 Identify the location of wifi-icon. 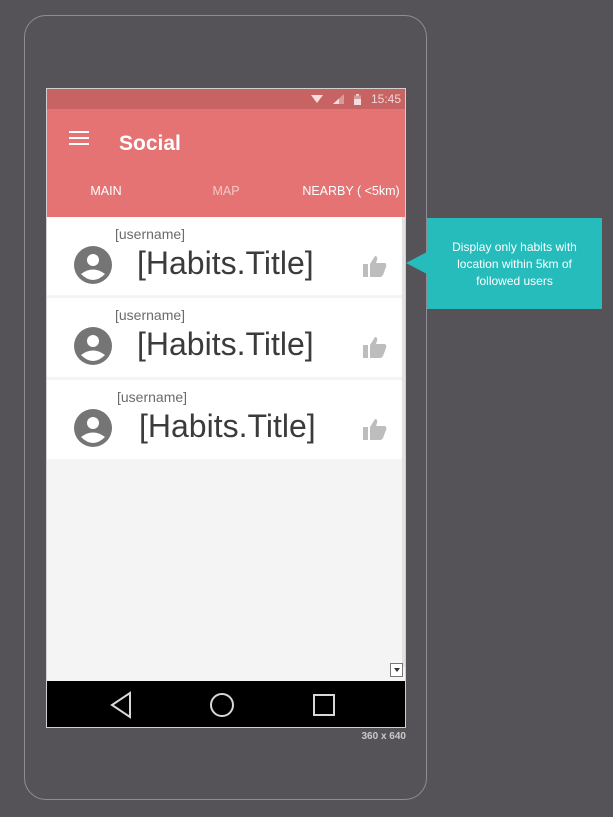
(316, 99).